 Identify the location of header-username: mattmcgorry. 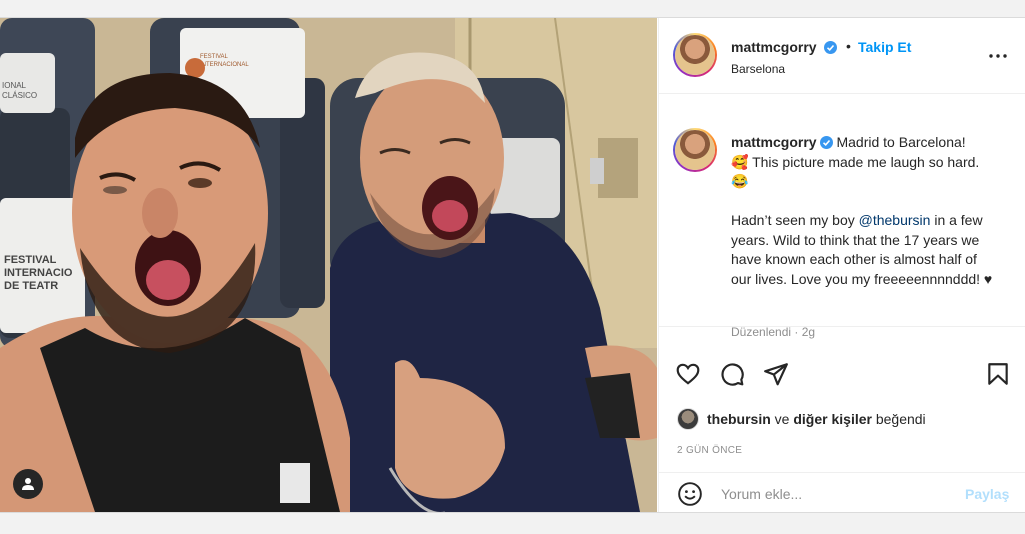
(774, 47).